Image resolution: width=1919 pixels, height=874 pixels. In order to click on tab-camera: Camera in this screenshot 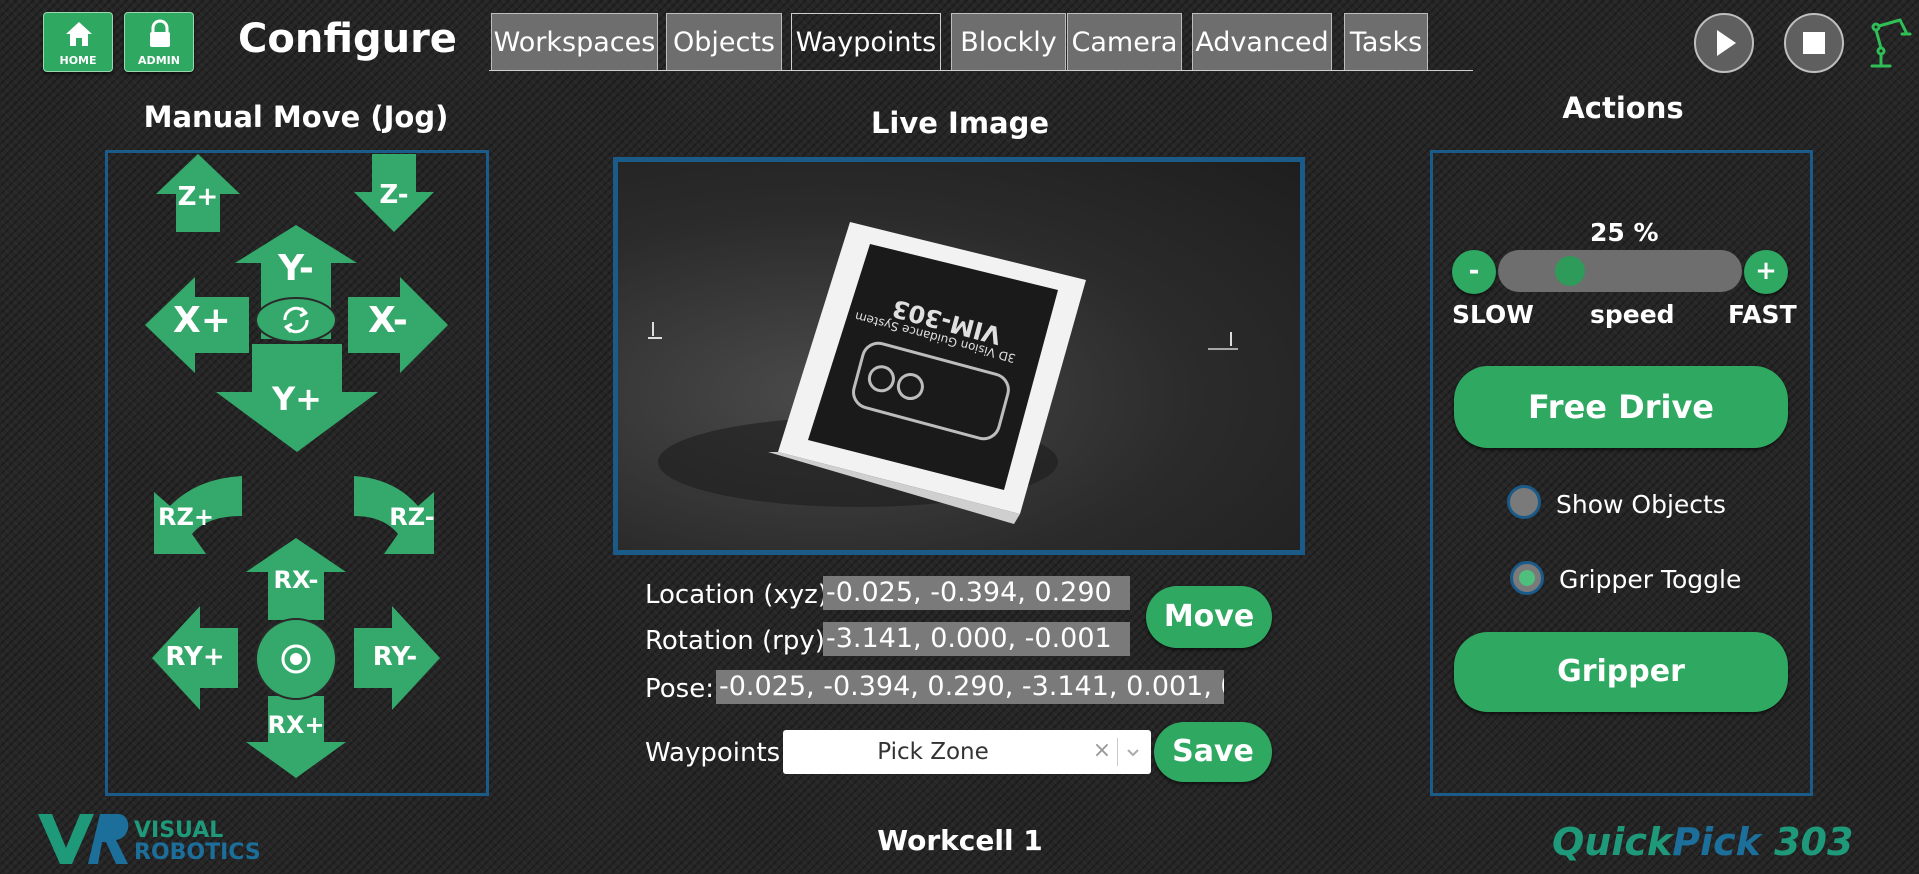, I will do `click(1124, 41)`.